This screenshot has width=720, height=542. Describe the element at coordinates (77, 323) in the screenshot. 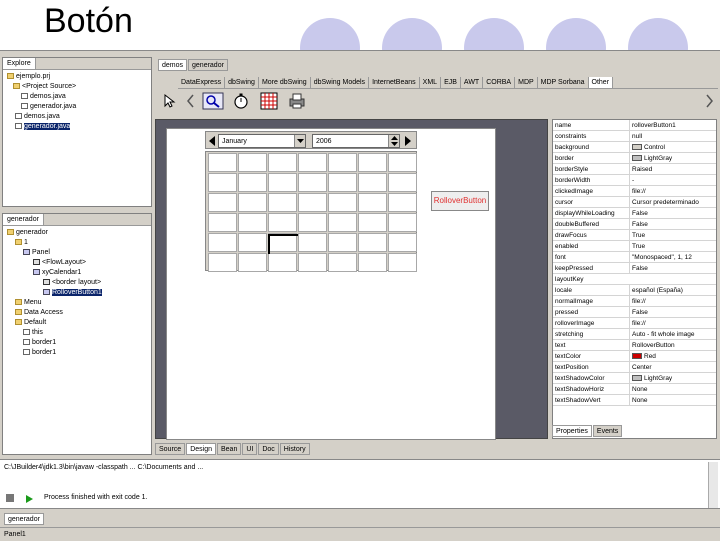

I see `tree-node: Default` at that location.